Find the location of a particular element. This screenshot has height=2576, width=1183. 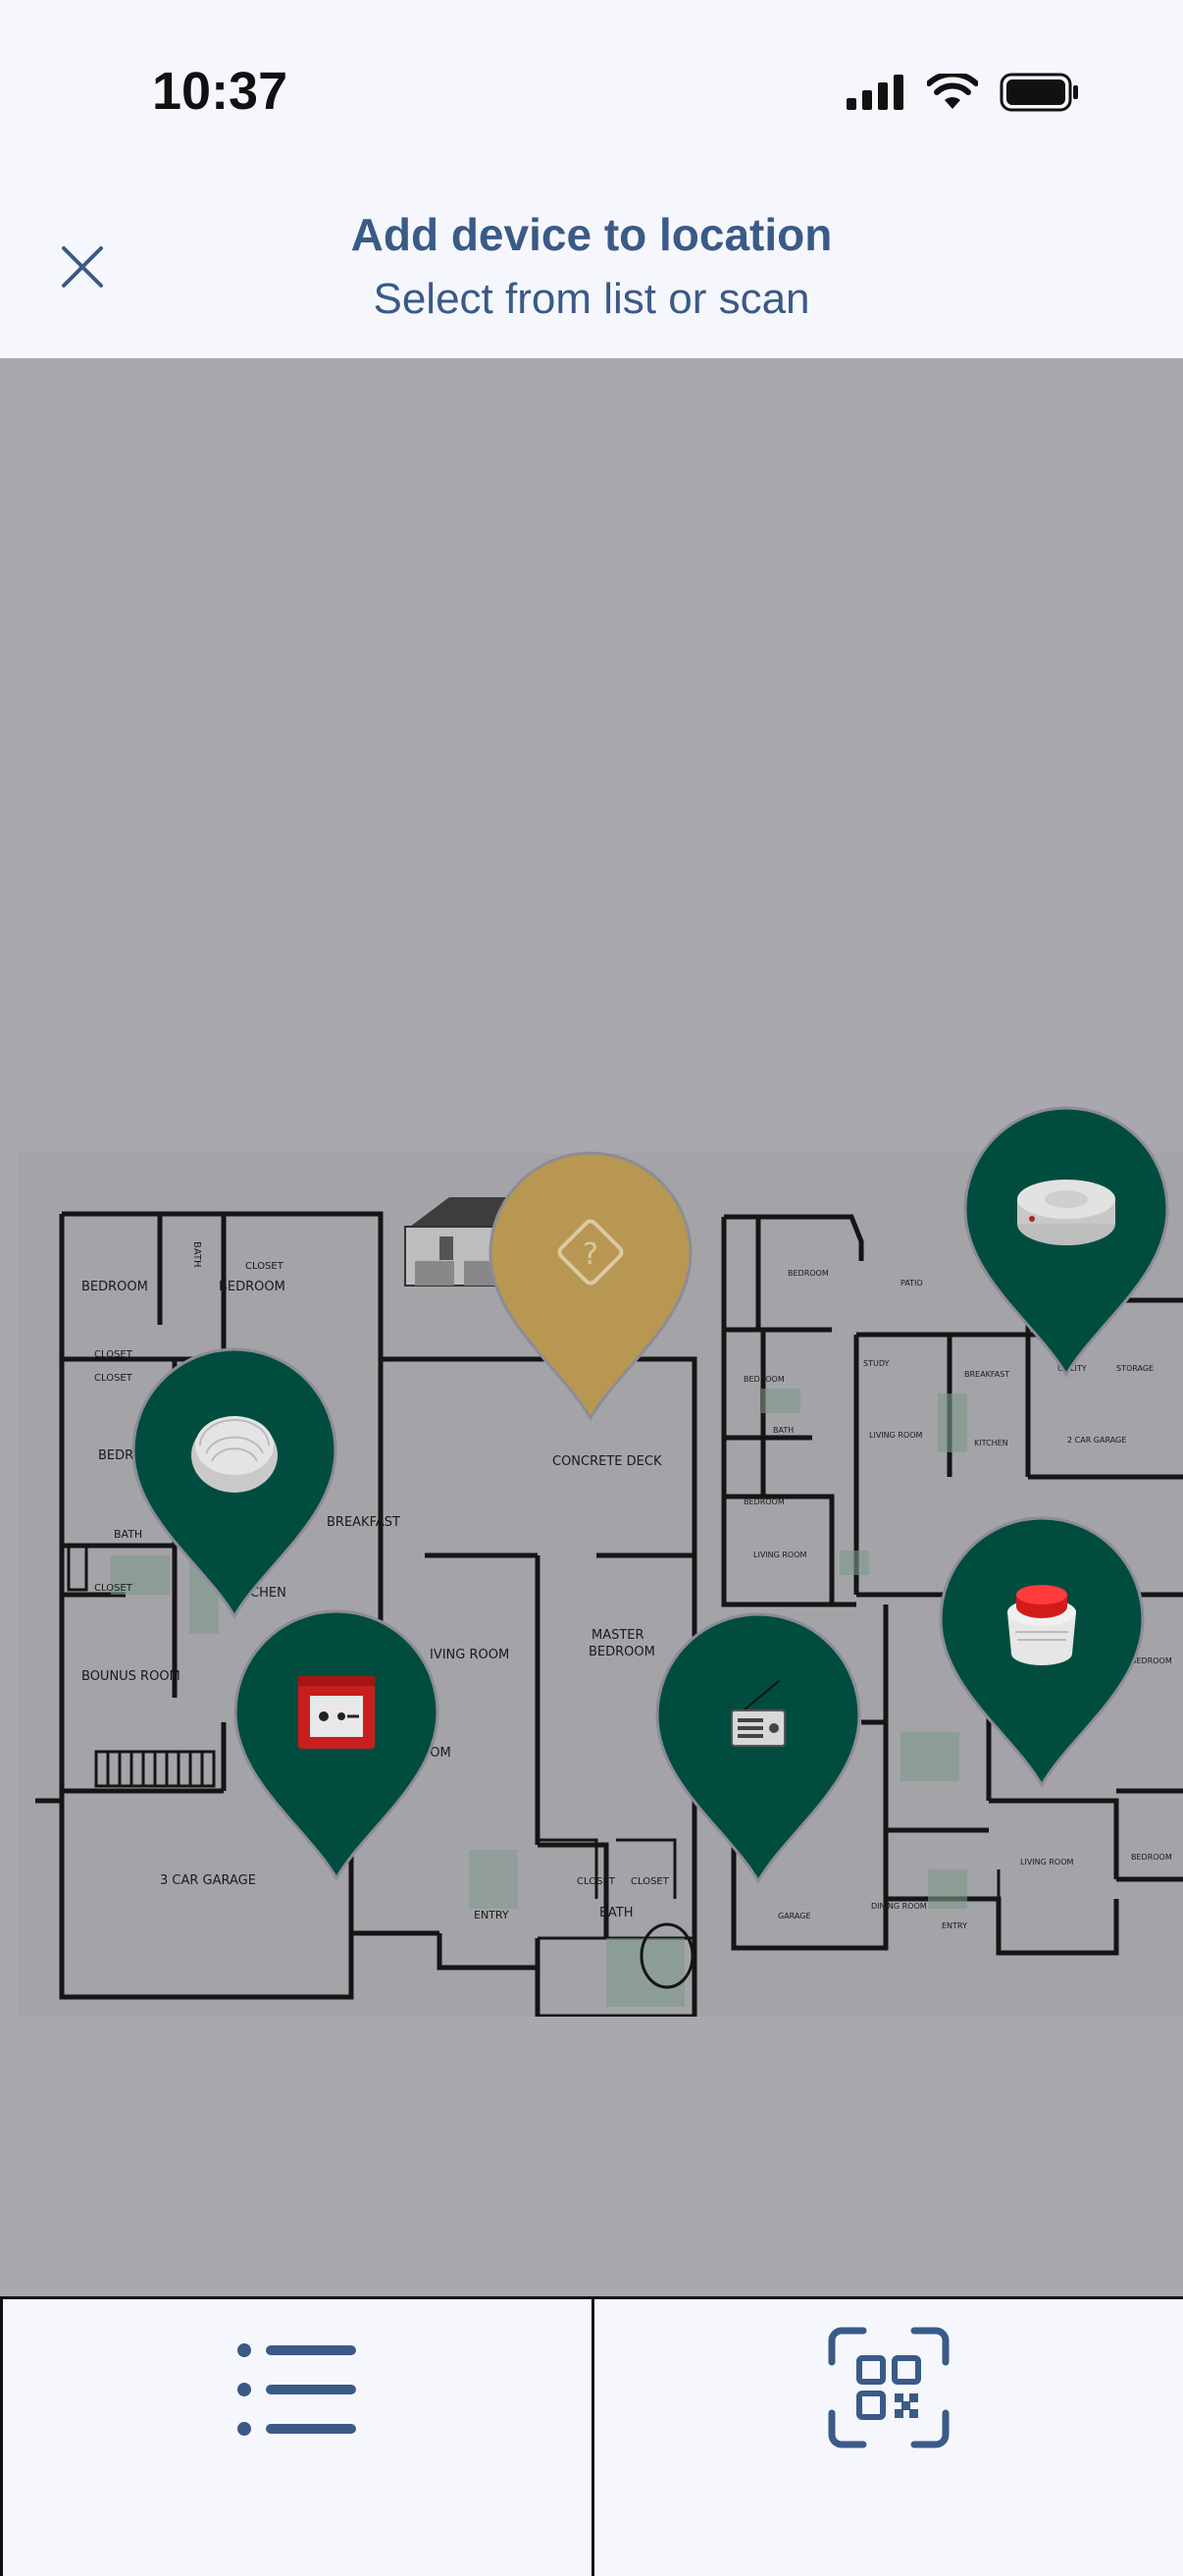

call-point-pin is located at coordinates (336, 1745).